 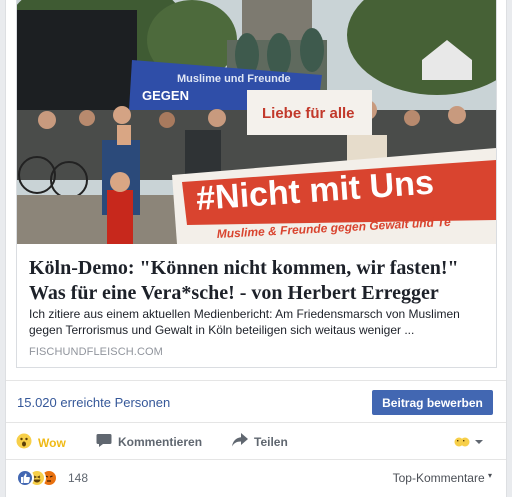 What do you see at coordinates (96, 352) in the screenshot?
I see `link-domain: FISCHUNDFLEISCH.COM` at bounding box center [96, 352].